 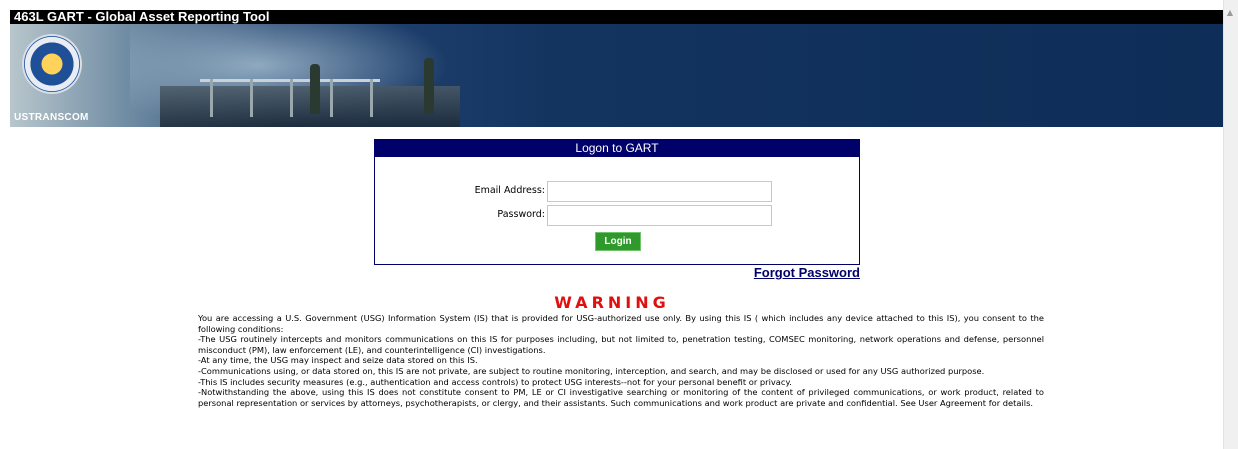 What do you see at coordinates (735, 272) in the screenshot?
I see `forgot-password-link: Forgot Password` at bounding box center [735, 272].